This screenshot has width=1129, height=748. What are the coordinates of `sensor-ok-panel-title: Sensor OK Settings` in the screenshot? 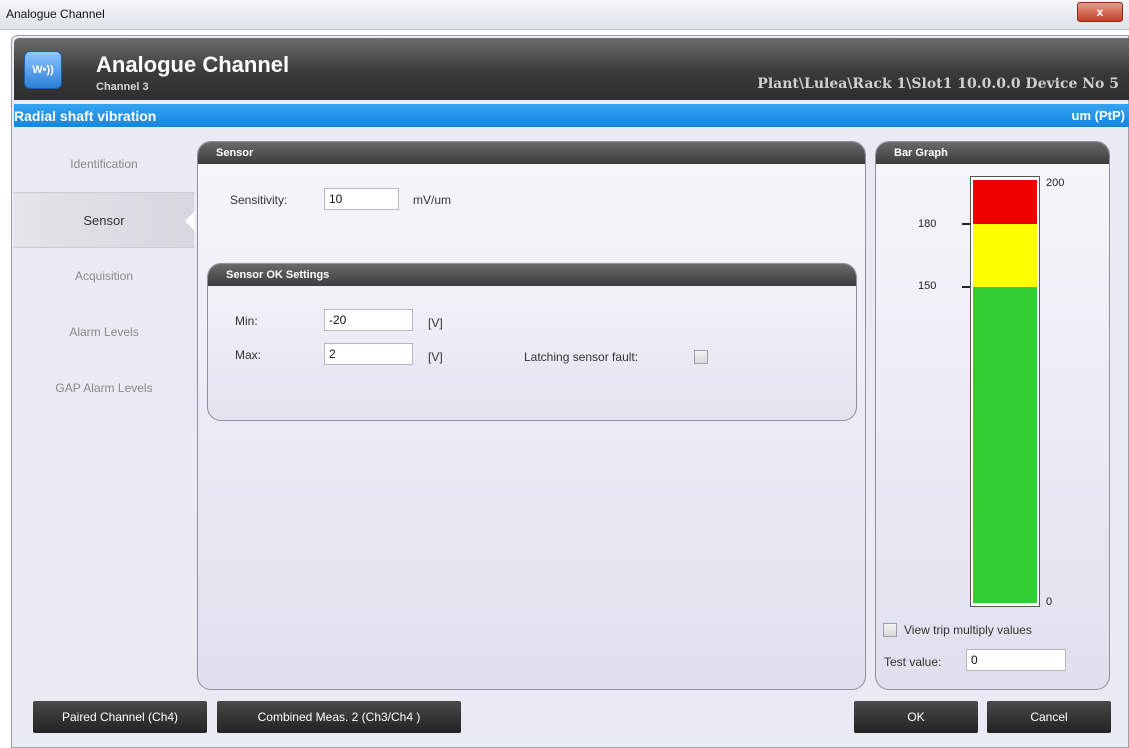 It's located at (532, 275).